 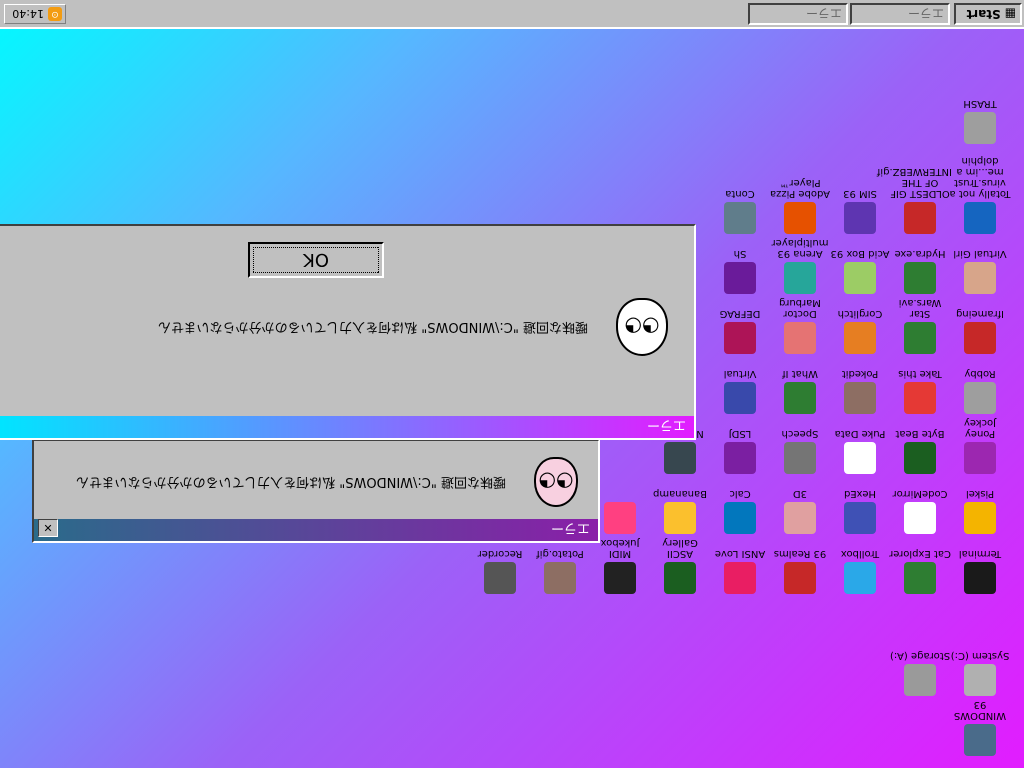 I want to click on desktop-icon: Piskel, so click(x=980, y=511).